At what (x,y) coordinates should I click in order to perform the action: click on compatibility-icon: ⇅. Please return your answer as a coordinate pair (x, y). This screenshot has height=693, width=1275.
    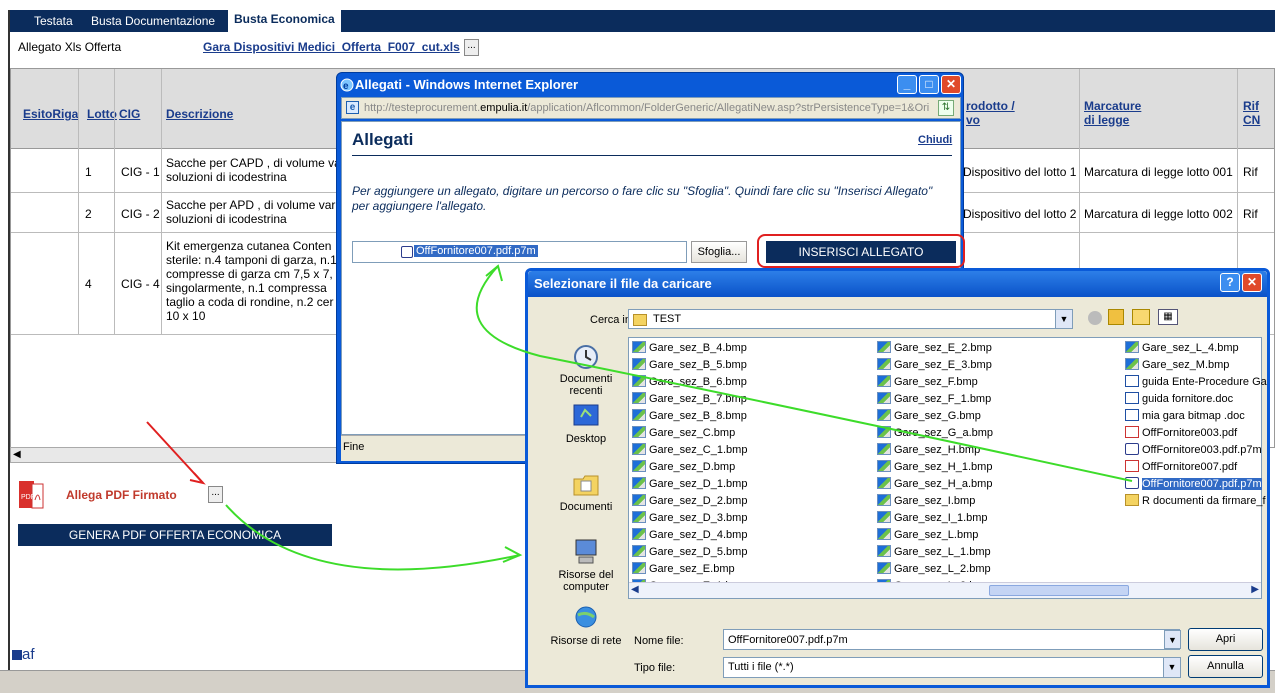
    Looking at the image, I should click on (946, 108).